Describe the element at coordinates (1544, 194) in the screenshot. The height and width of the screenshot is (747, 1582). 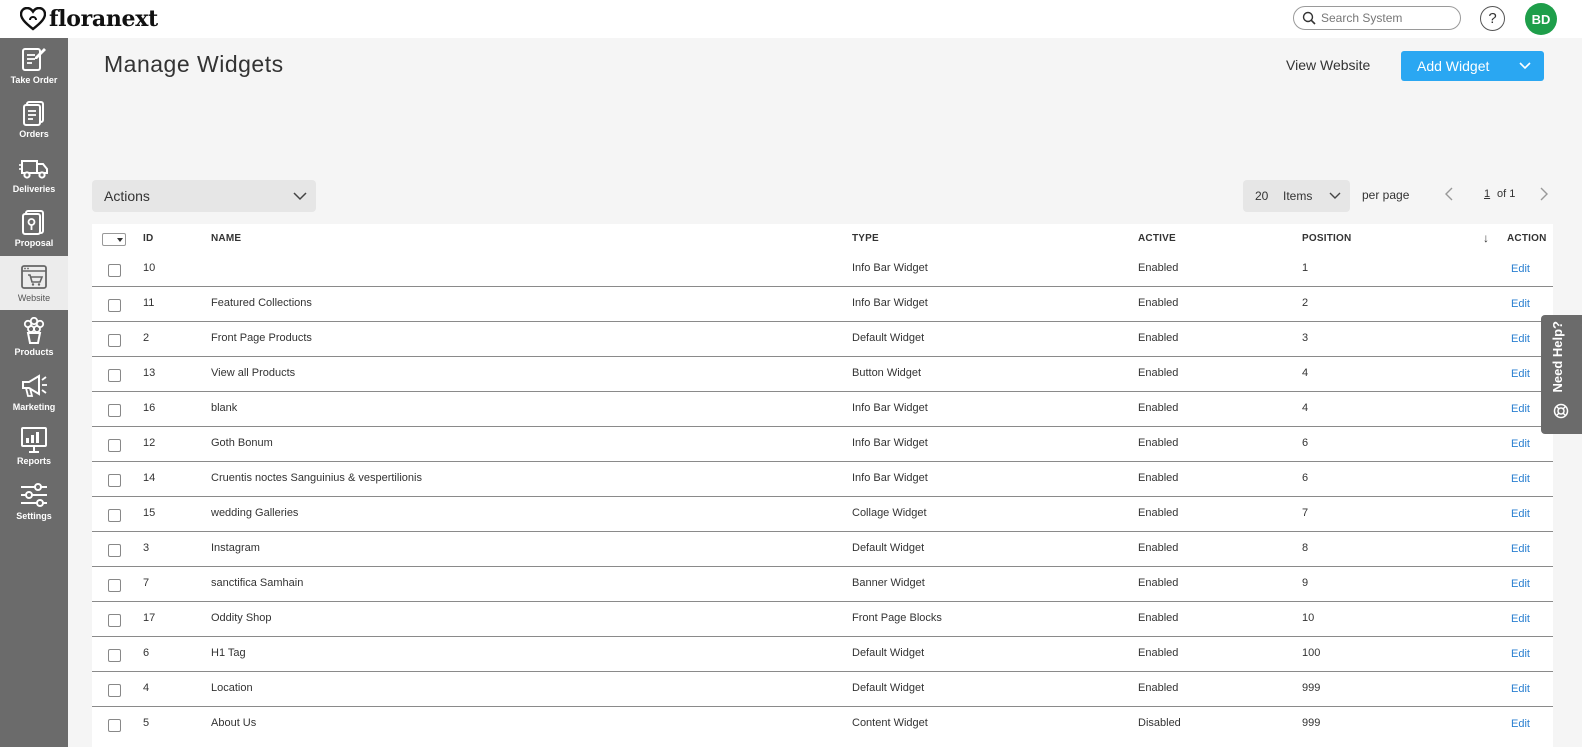
I see `next-page-icon` at that location.